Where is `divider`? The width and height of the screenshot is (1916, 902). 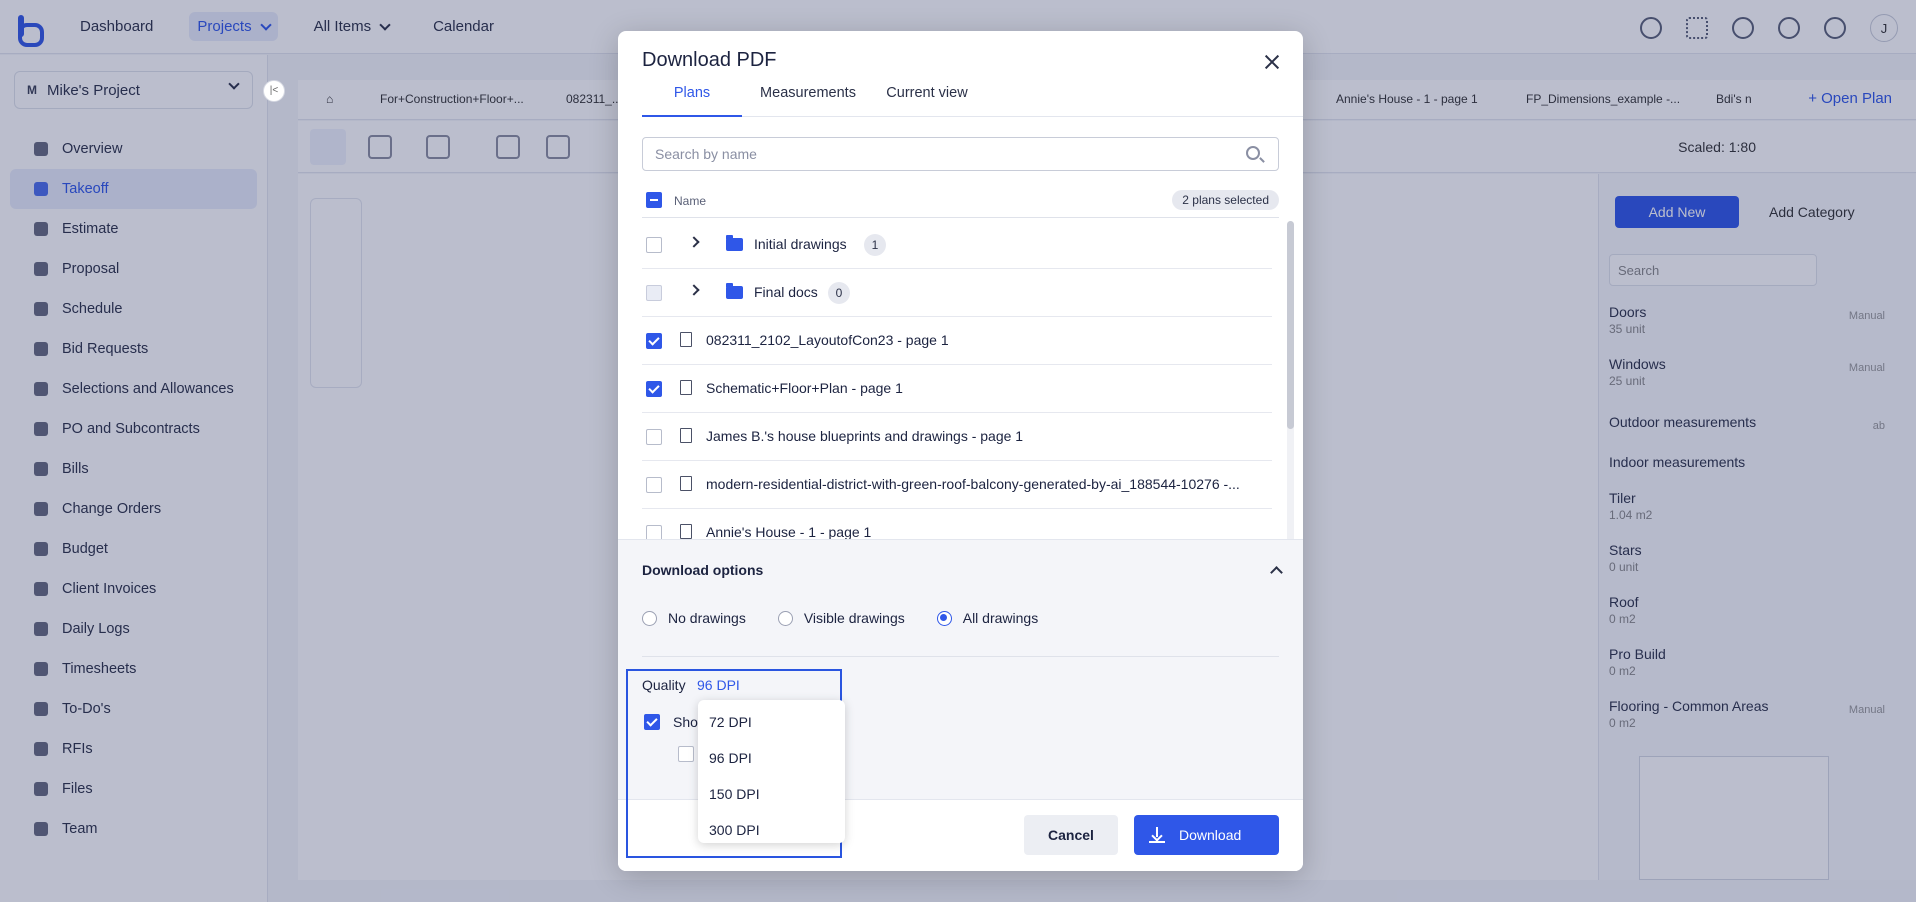 divider is located at coordinates (960, 656).